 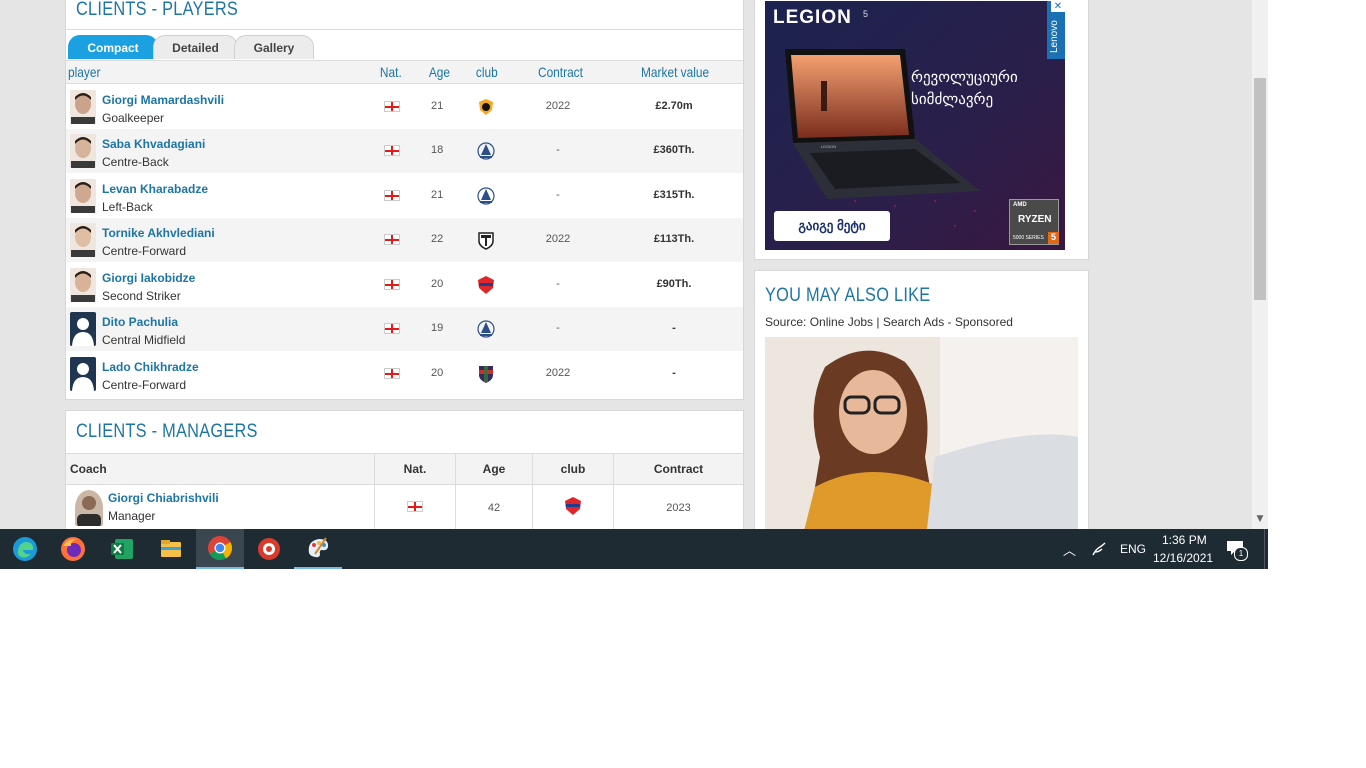 I want to click on taskbar-paint, so click(x=318, y=549).